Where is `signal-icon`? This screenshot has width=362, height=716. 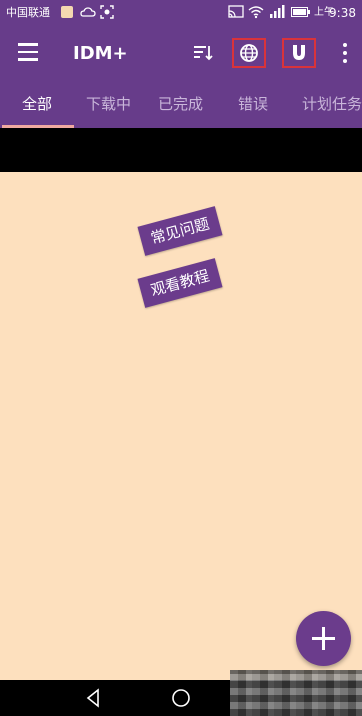
signal-icon is located at coordinates (276, 12).